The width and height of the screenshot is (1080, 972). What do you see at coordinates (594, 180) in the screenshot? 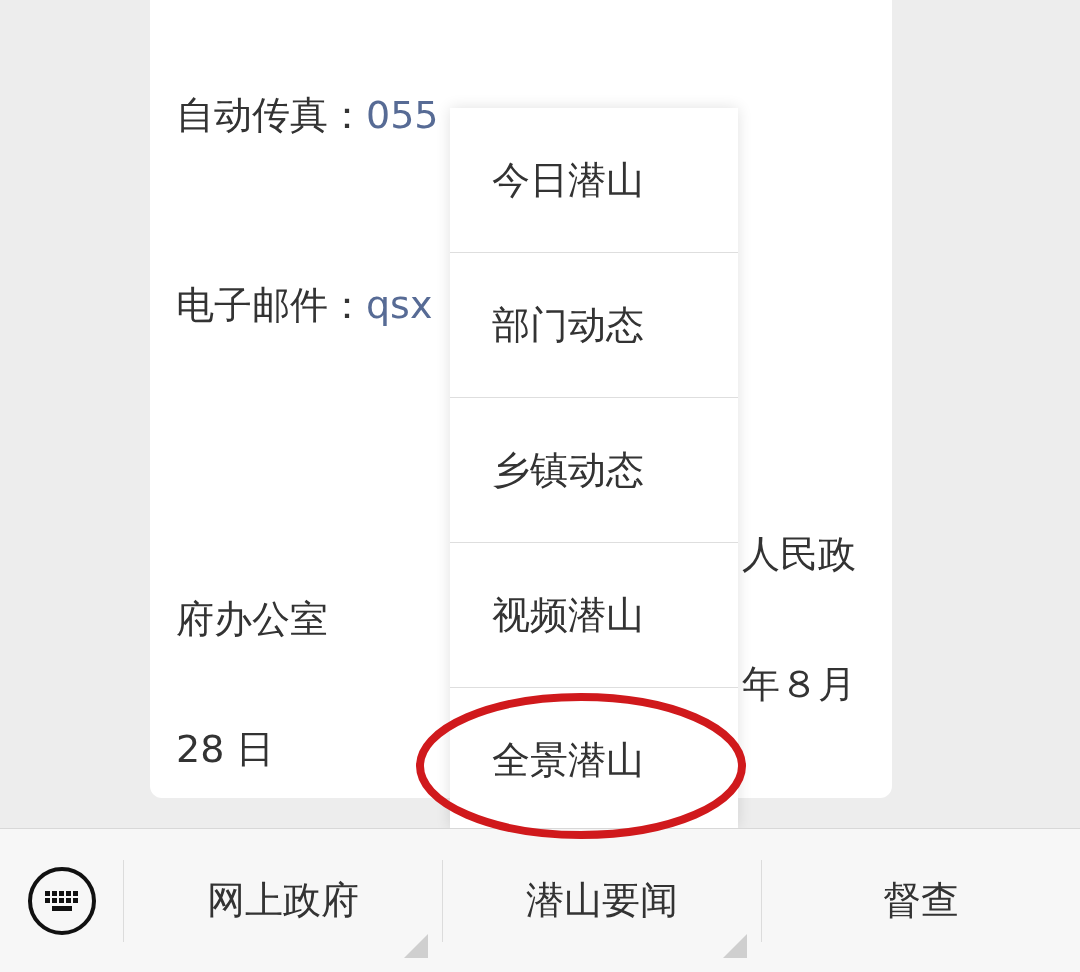
I see `menu-item: 今日潜山` at bounding box center [594, 180].